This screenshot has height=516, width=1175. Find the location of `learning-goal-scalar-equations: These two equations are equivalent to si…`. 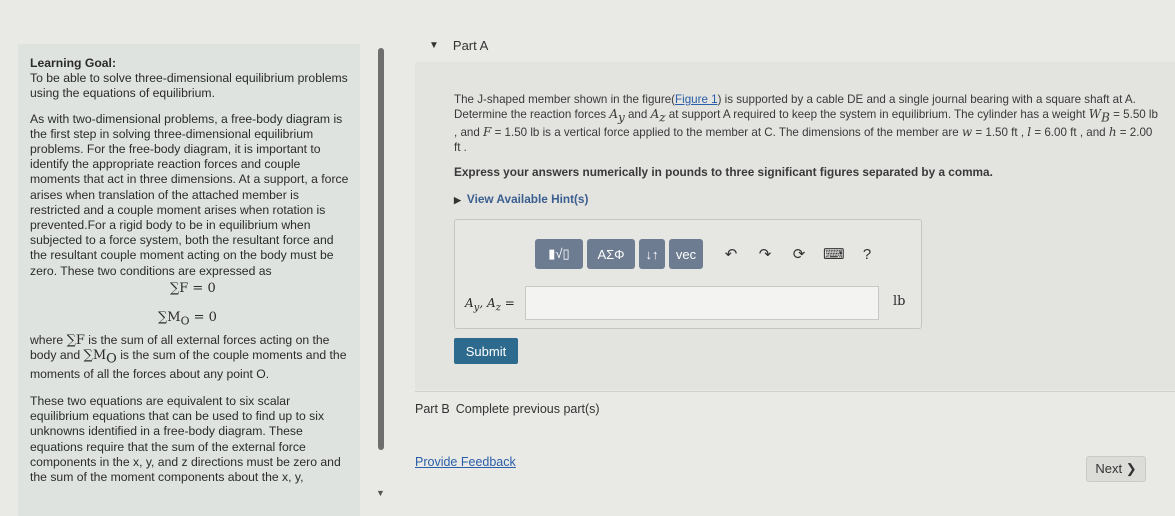

learning-goal-scalar-equations: These two equations are equivalent to si… is located at coordinates (185, 438).